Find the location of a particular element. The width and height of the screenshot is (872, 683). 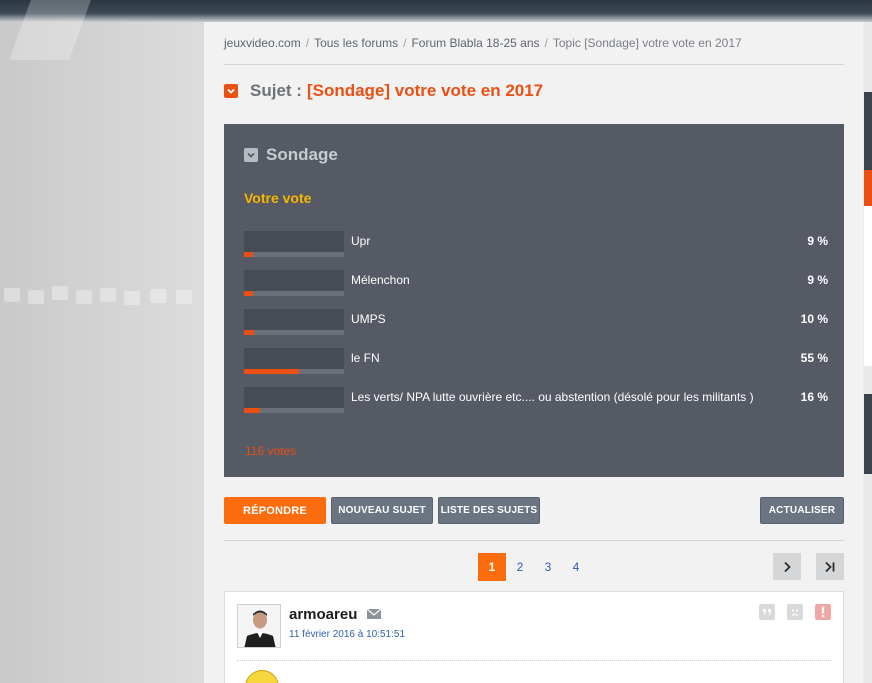

page-4-link: 4 is located at coordinates (576, 567).